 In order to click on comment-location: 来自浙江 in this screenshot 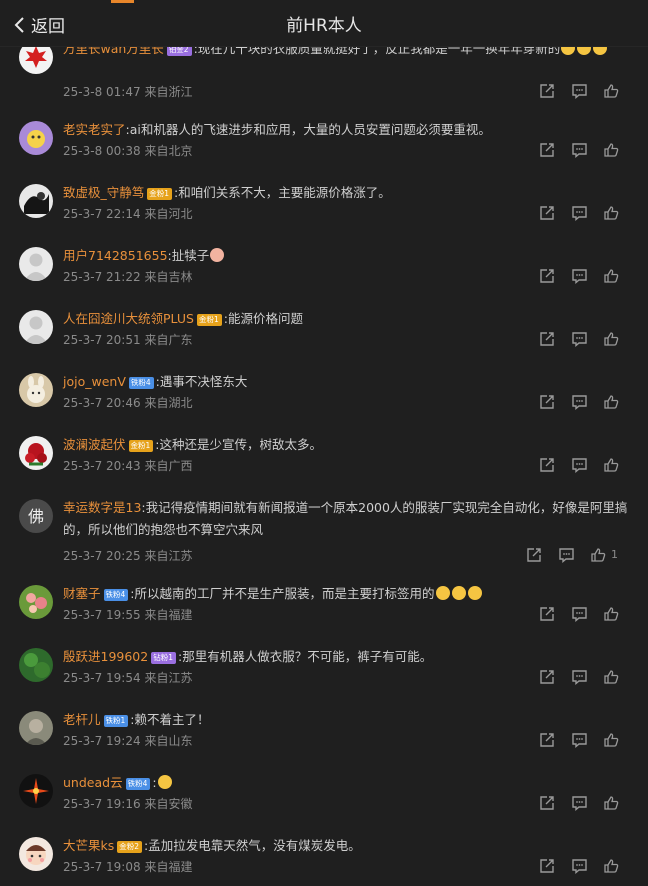, I will do `click(168, 92)`.